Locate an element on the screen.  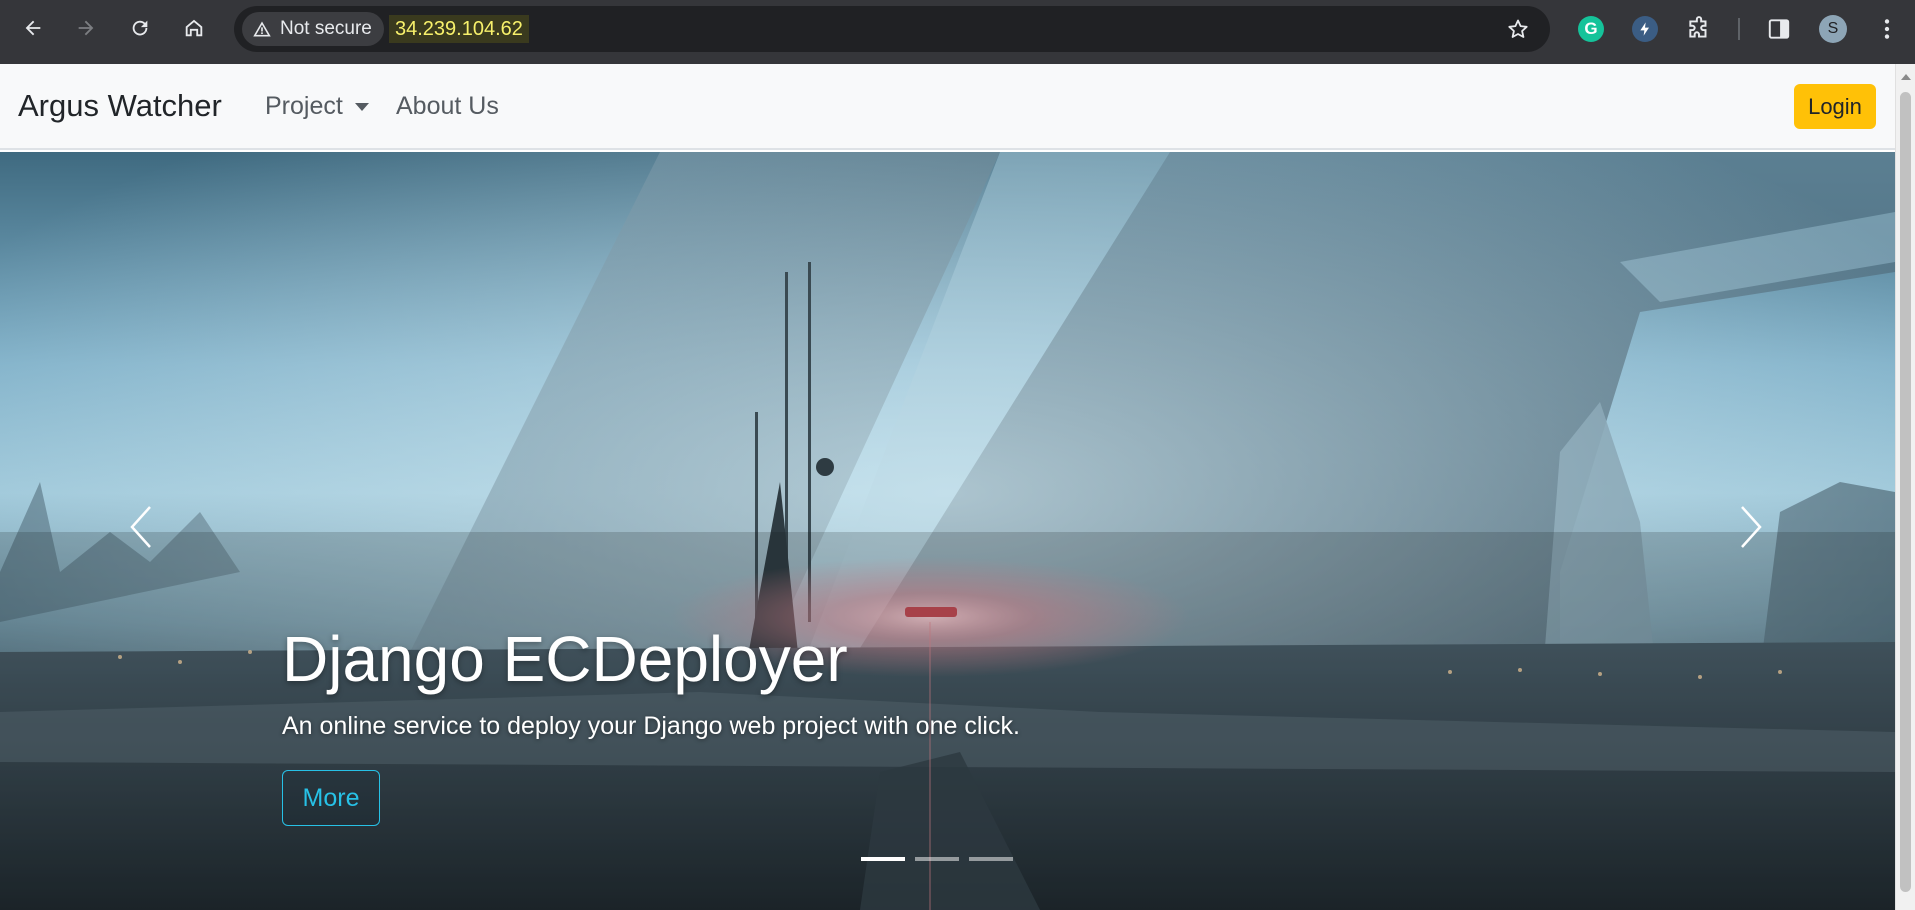
nav-project-label: Project is located at coordinates (304, 106).